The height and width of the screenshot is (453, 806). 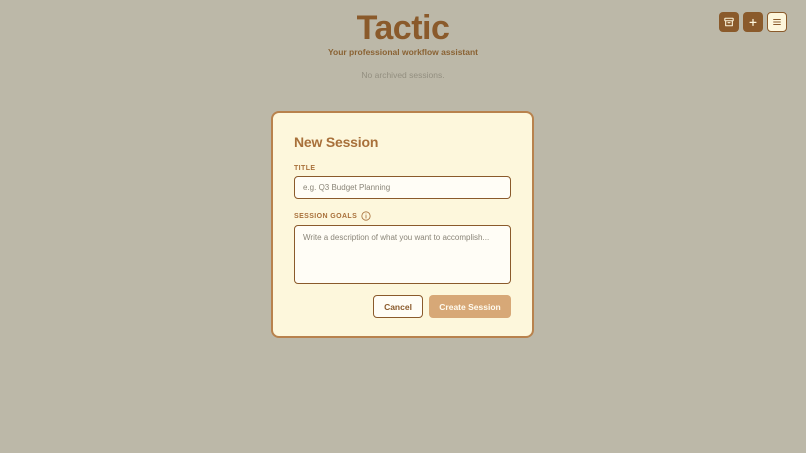 I want to click on create-session-button: Create Session, so click(x=470, y=306).